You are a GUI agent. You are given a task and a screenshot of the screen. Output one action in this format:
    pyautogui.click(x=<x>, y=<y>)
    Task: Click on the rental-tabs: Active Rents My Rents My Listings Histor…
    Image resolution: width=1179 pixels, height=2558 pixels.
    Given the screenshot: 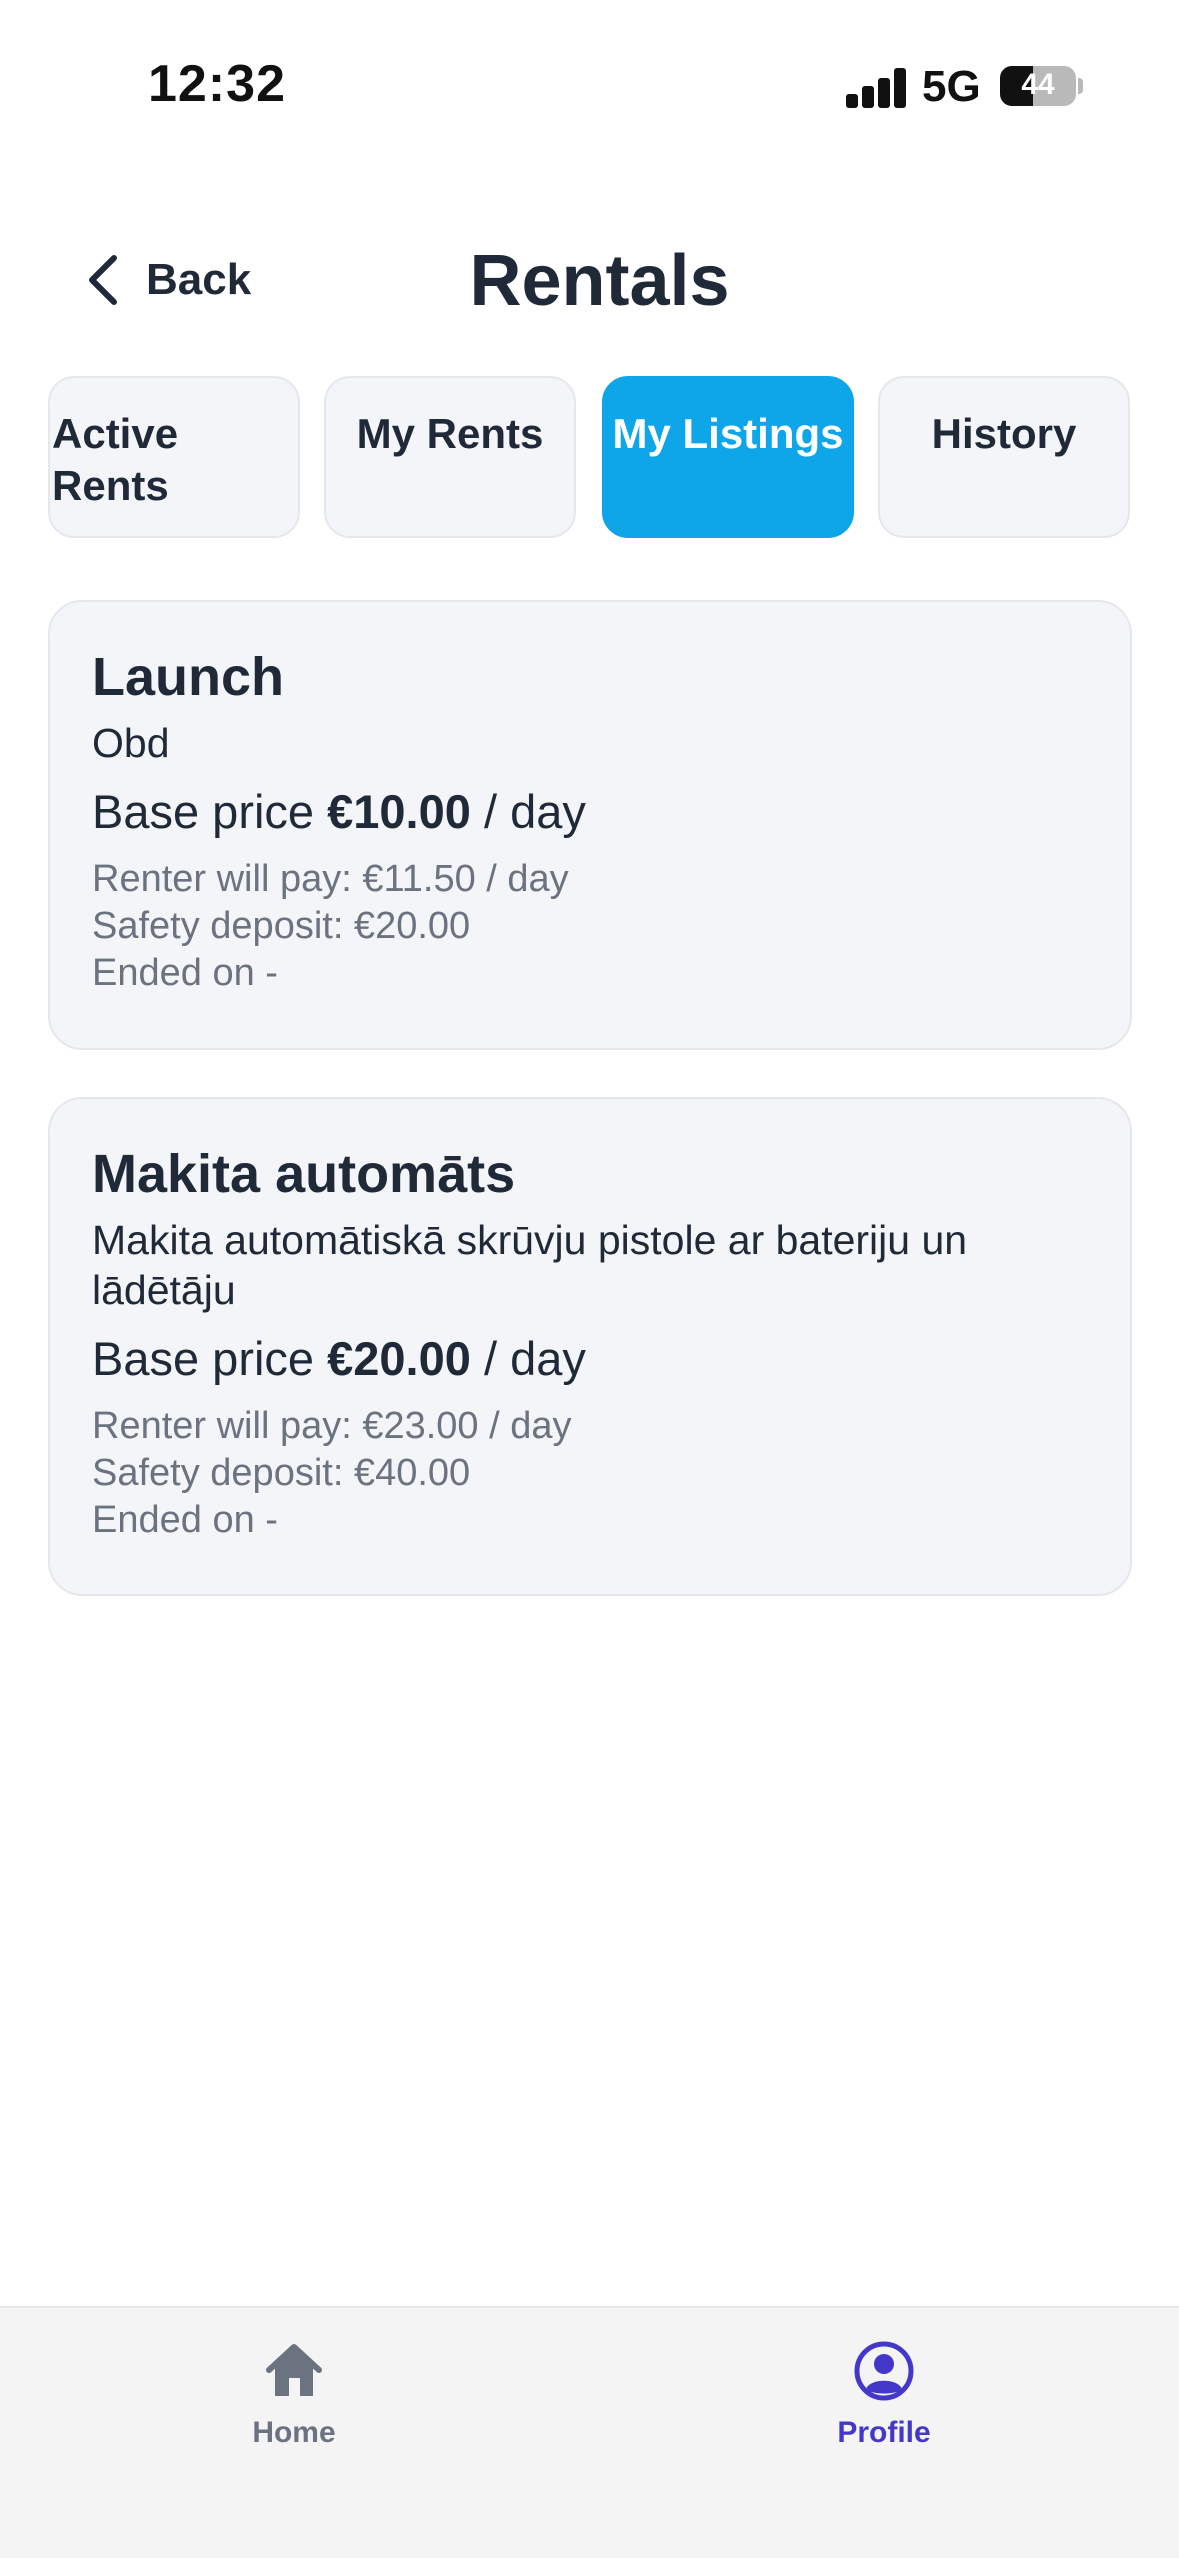 What is the action you would take?
    pyautogui.click(x=590, y=458)
    